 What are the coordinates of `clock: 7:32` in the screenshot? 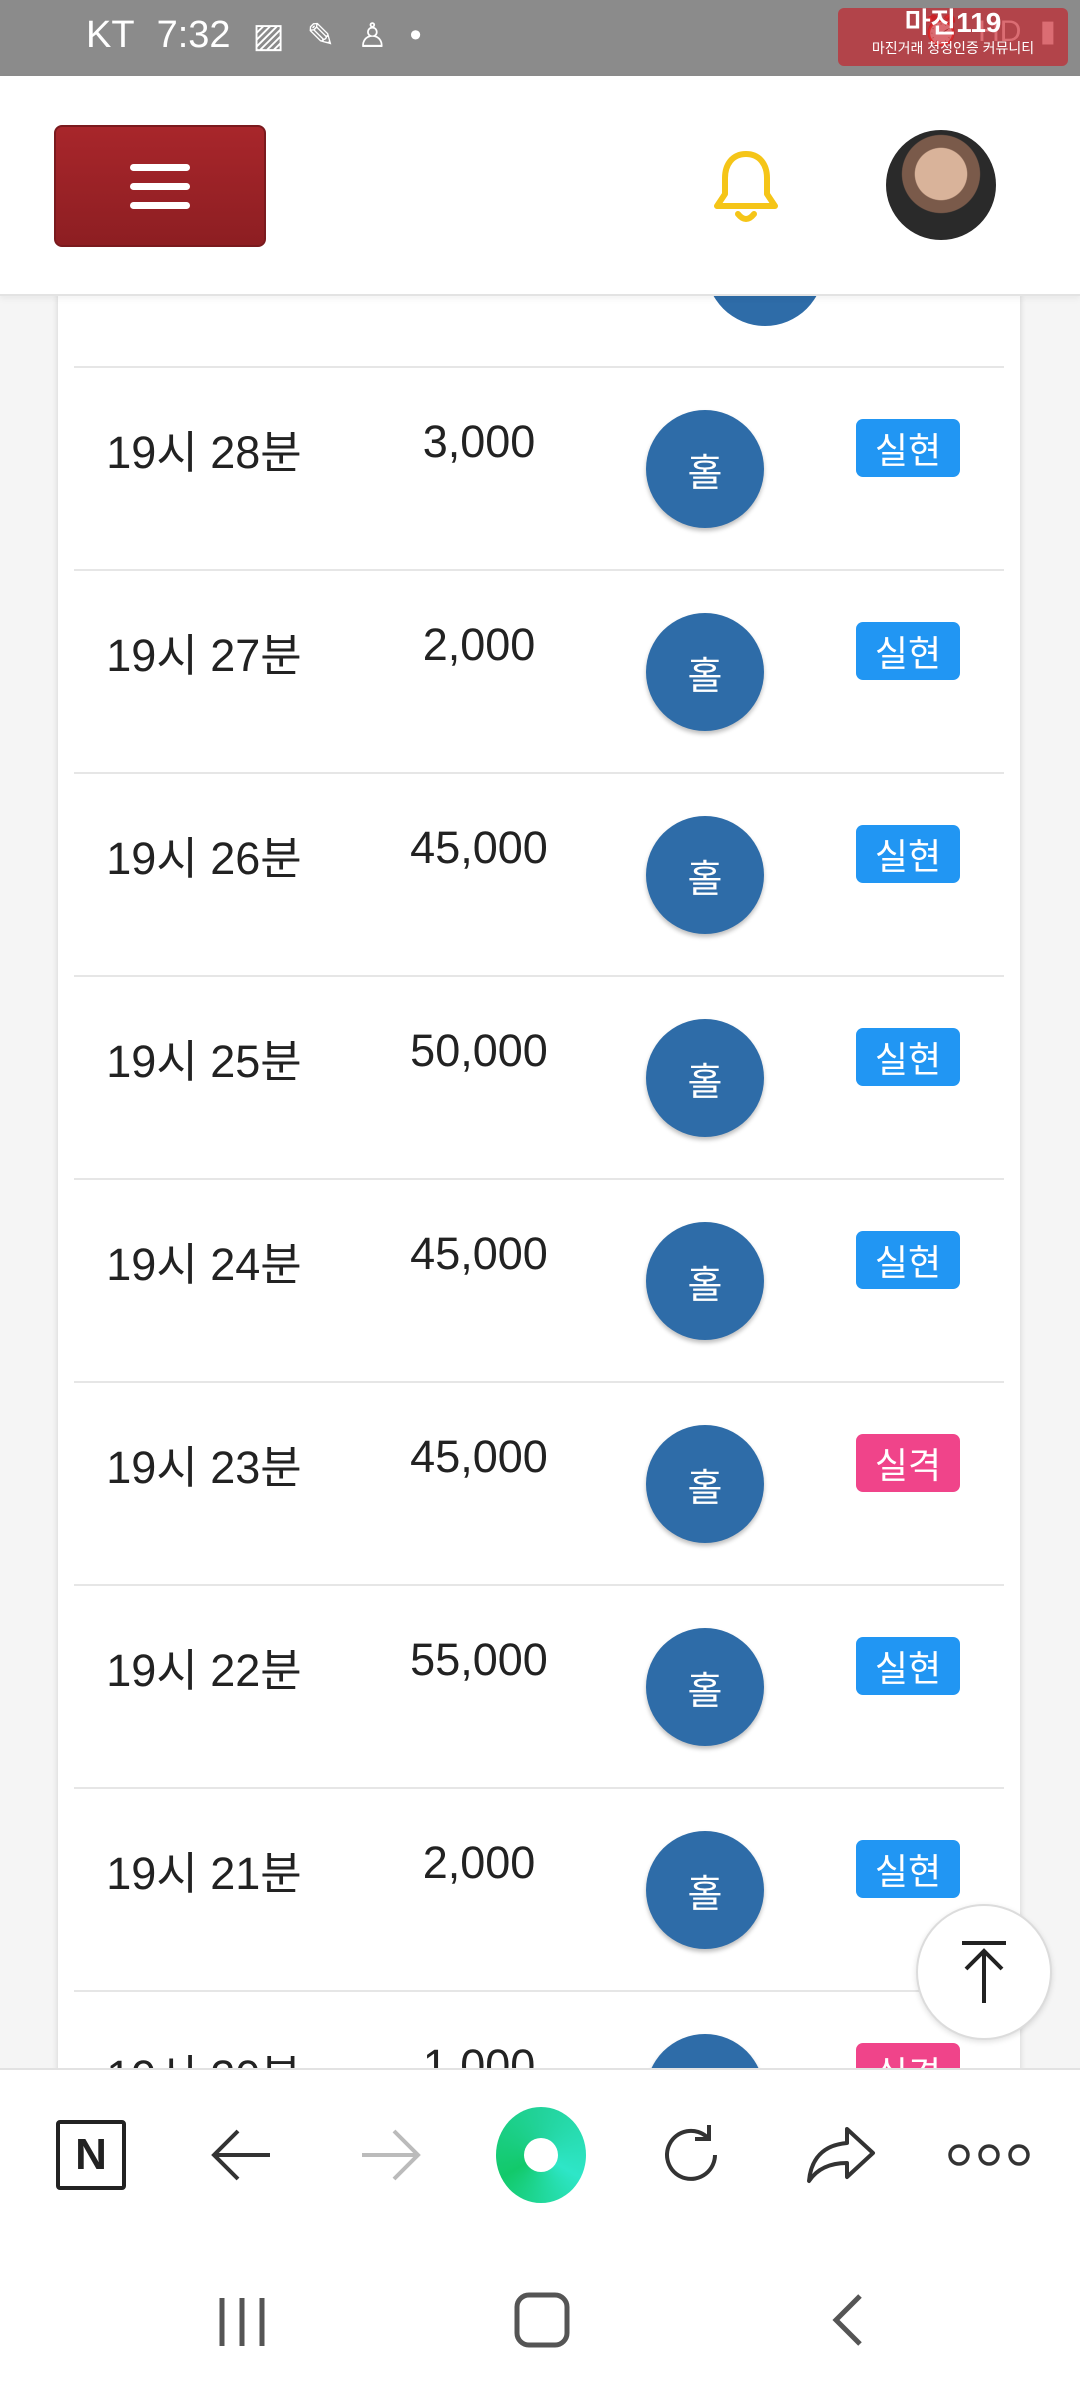 It's located at (193, 35).